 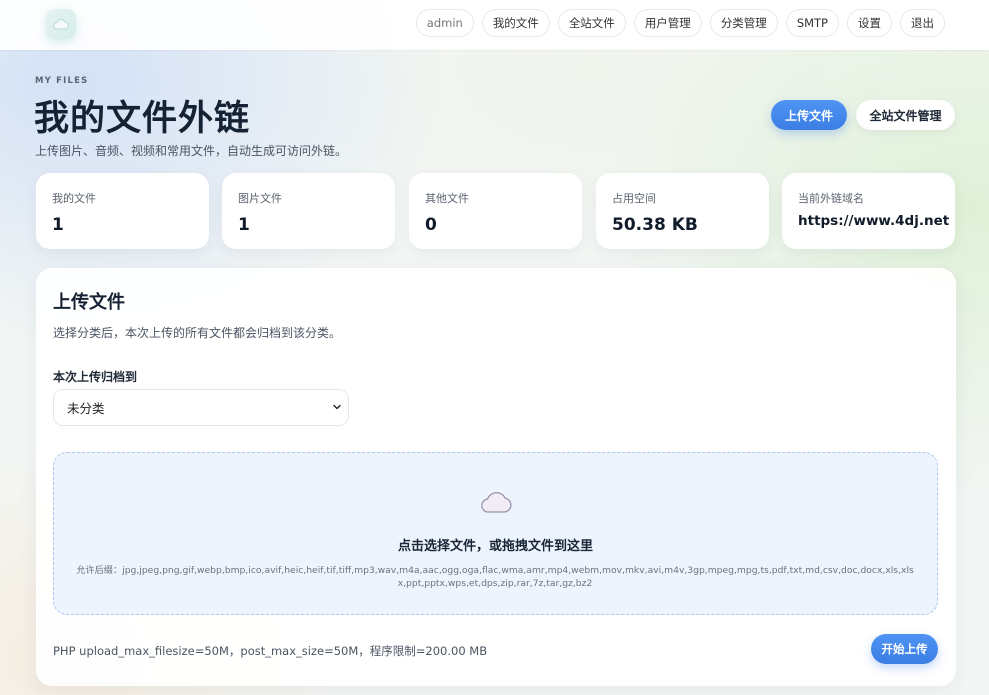 I want to click on stat-value: 50.38 KB, so click(x=655, y=225).